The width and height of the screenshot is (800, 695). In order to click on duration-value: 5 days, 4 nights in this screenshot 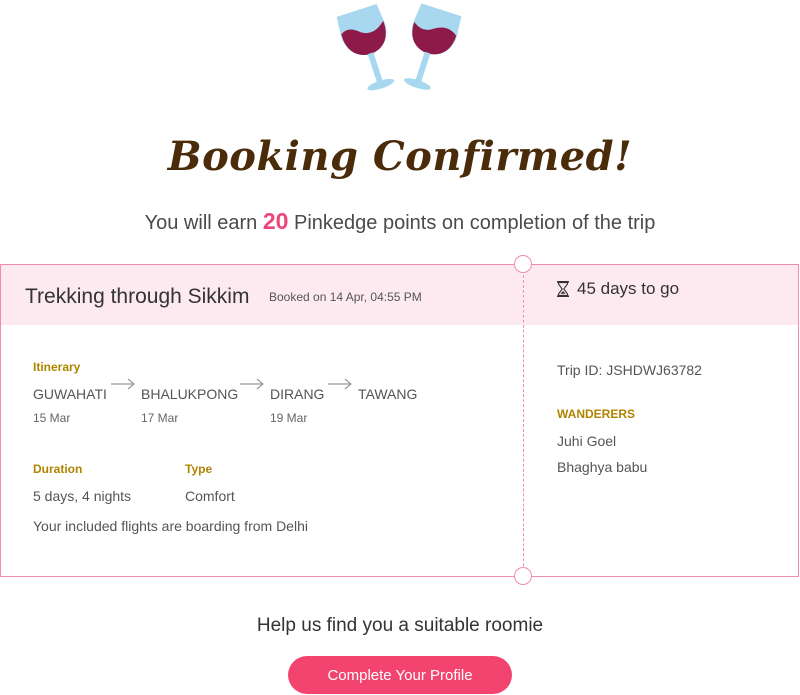, I will do `click(82, 496)`.